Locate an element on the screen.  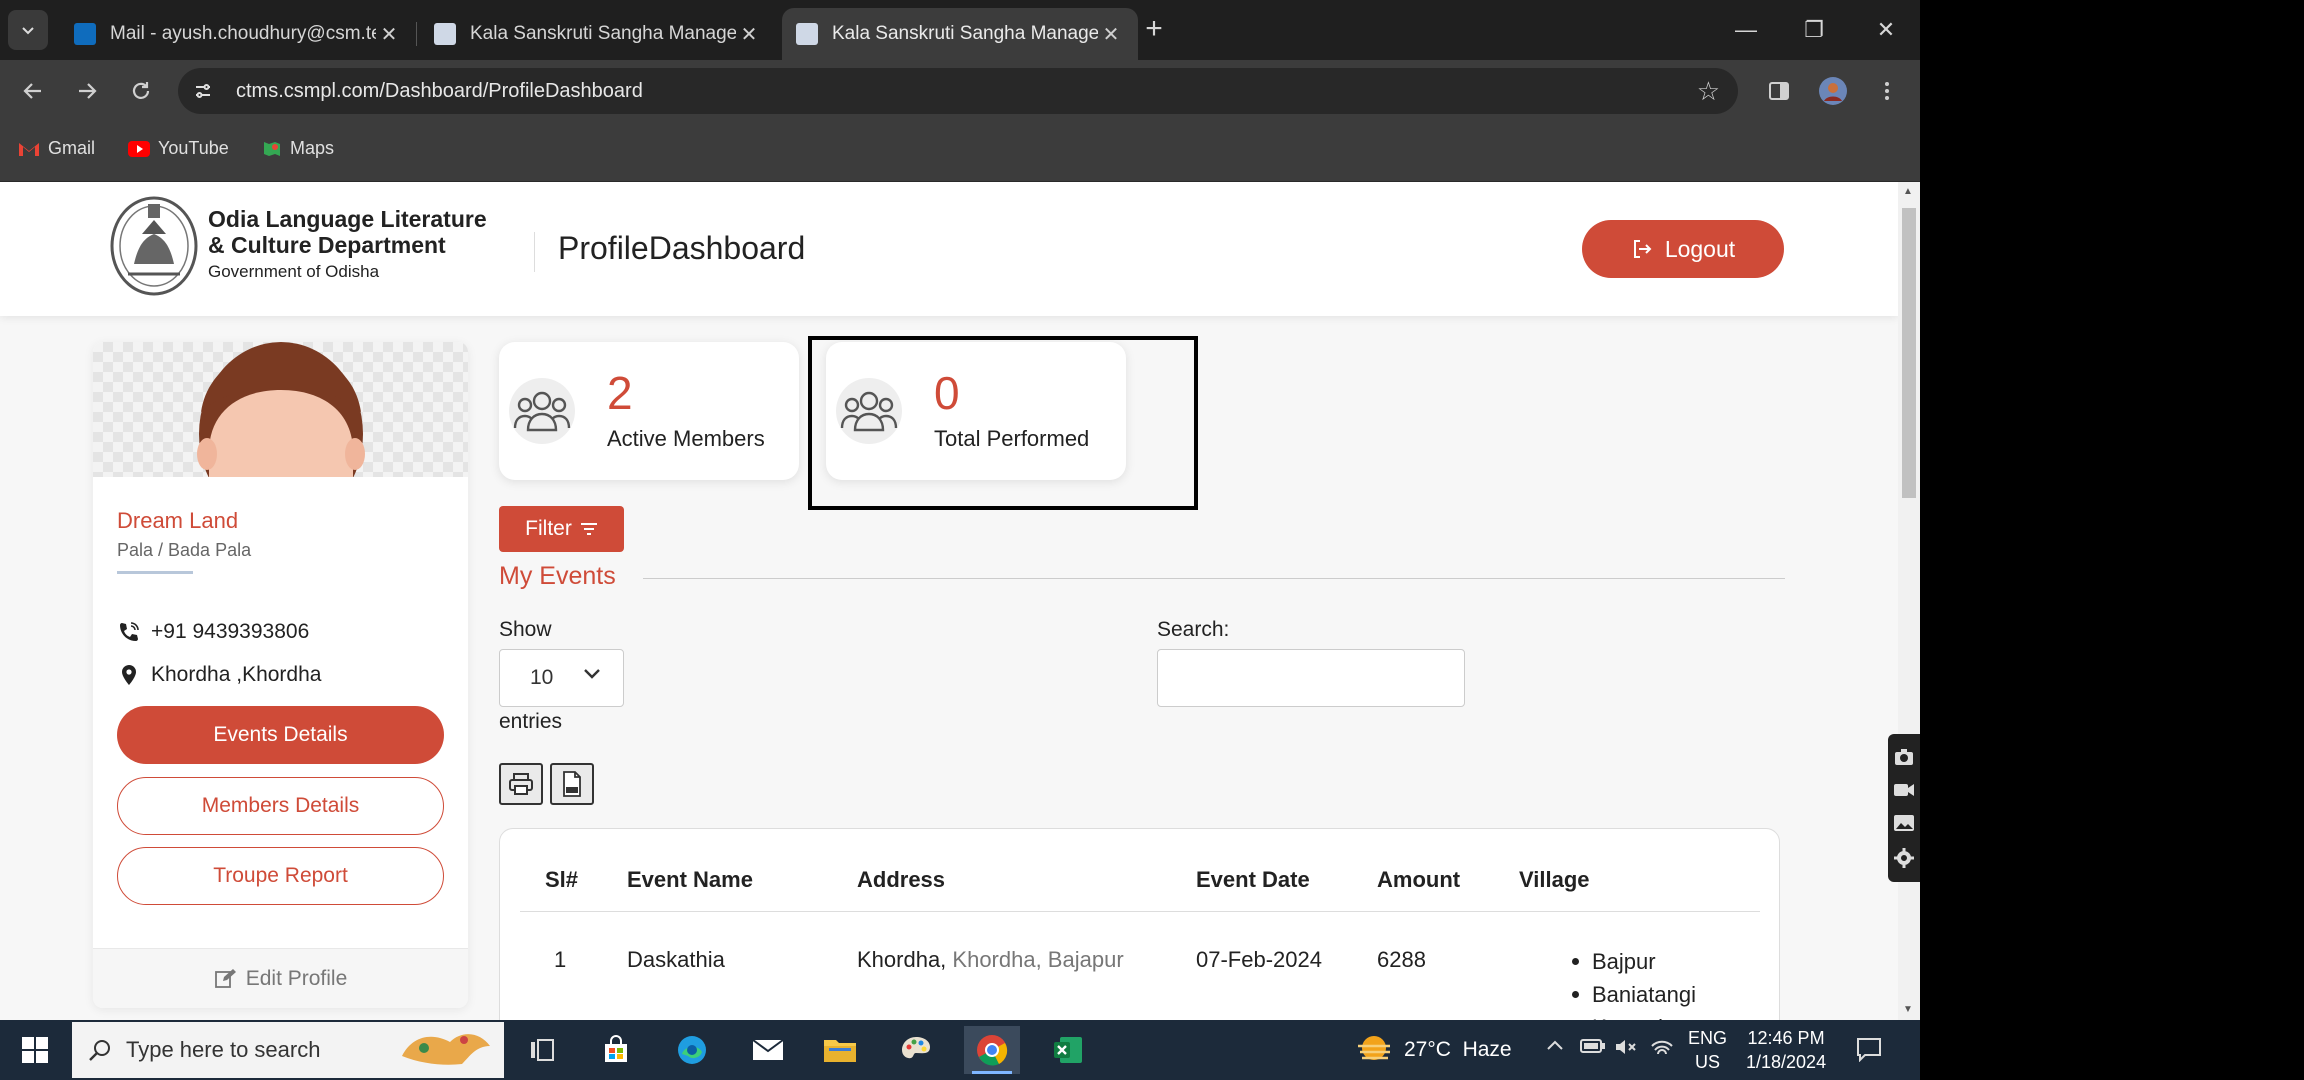
filter-button: Filter is located at coordinates (561, 529).